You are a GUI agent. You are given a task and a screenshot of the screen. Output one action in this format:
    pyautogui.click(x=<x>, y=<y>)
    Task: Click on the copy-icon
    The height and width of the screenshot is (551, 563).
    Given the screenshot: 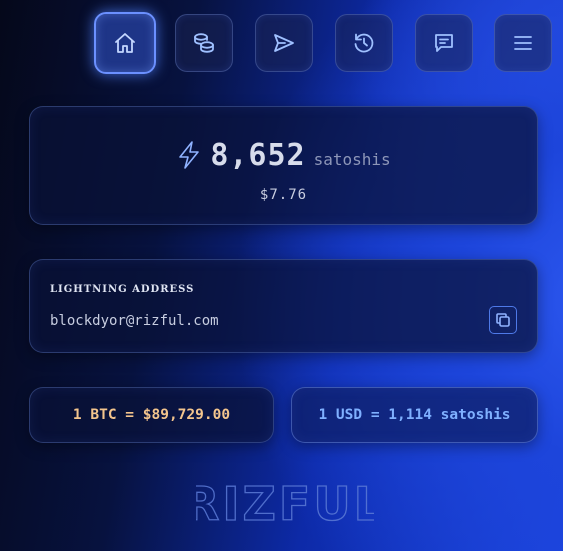 What is the action you would take?
    pyautogui.click(x=503, y=320)
    